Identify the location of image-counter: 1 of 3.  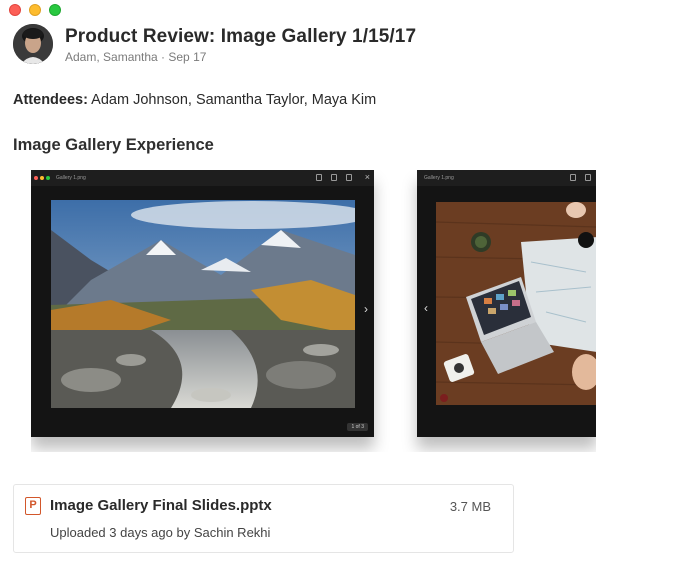
(357, 427).